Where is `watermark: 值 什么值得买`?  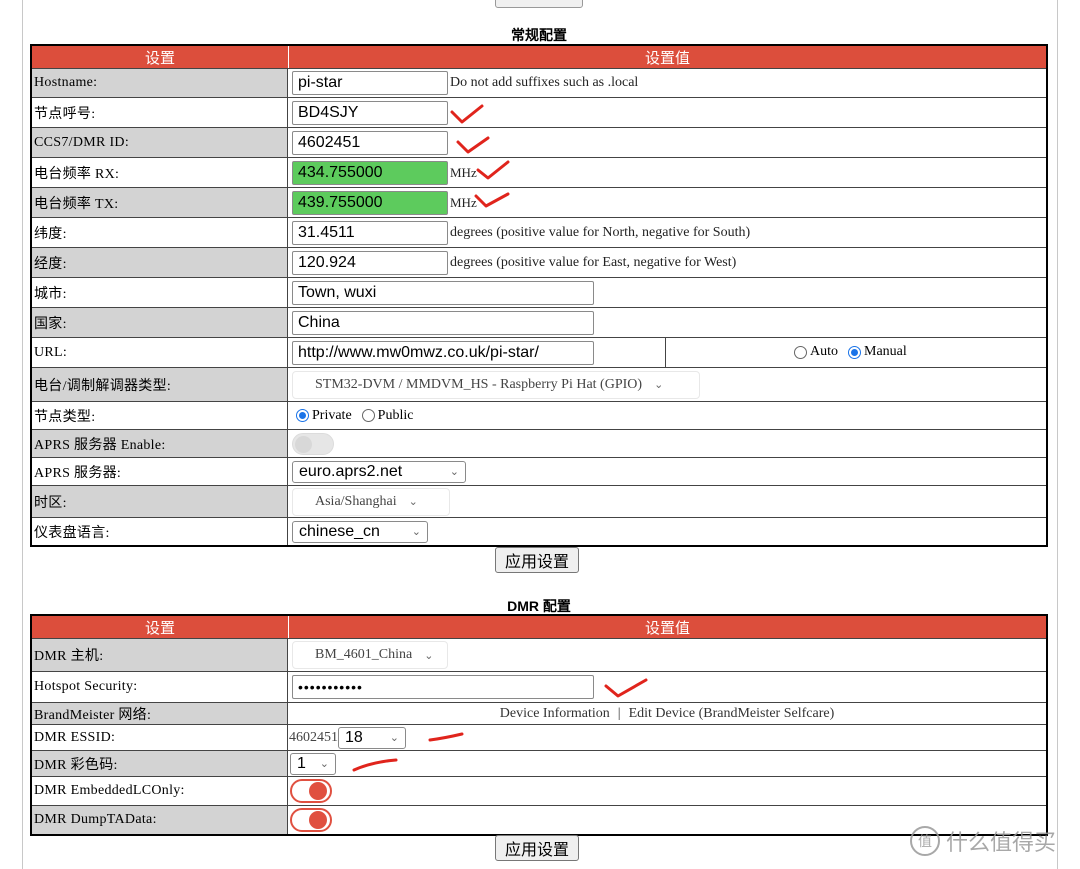
watermark: 值 什么值得买 is located at coordinates (983, 841).